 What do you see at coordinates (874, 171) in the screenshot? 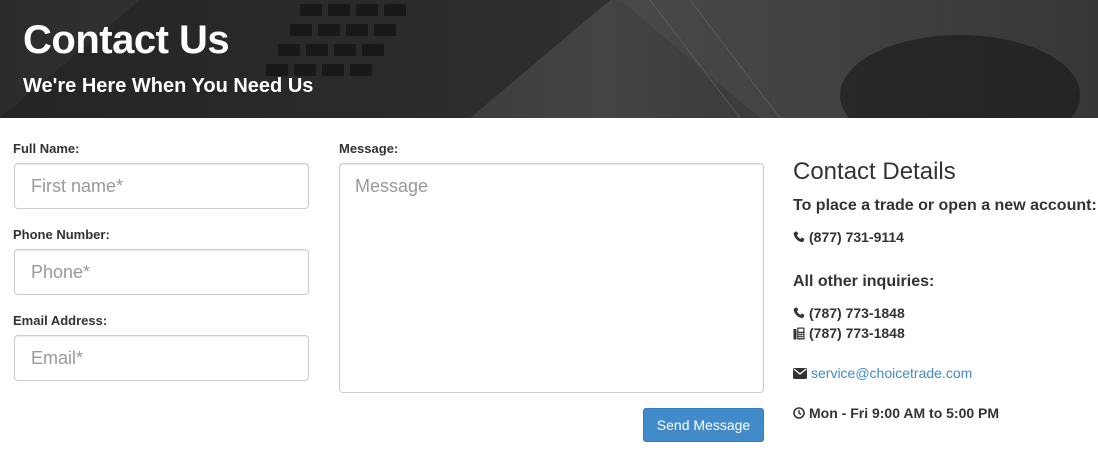
I see `contact-details-heading: Contact Details` at bounding box center [874, 171].